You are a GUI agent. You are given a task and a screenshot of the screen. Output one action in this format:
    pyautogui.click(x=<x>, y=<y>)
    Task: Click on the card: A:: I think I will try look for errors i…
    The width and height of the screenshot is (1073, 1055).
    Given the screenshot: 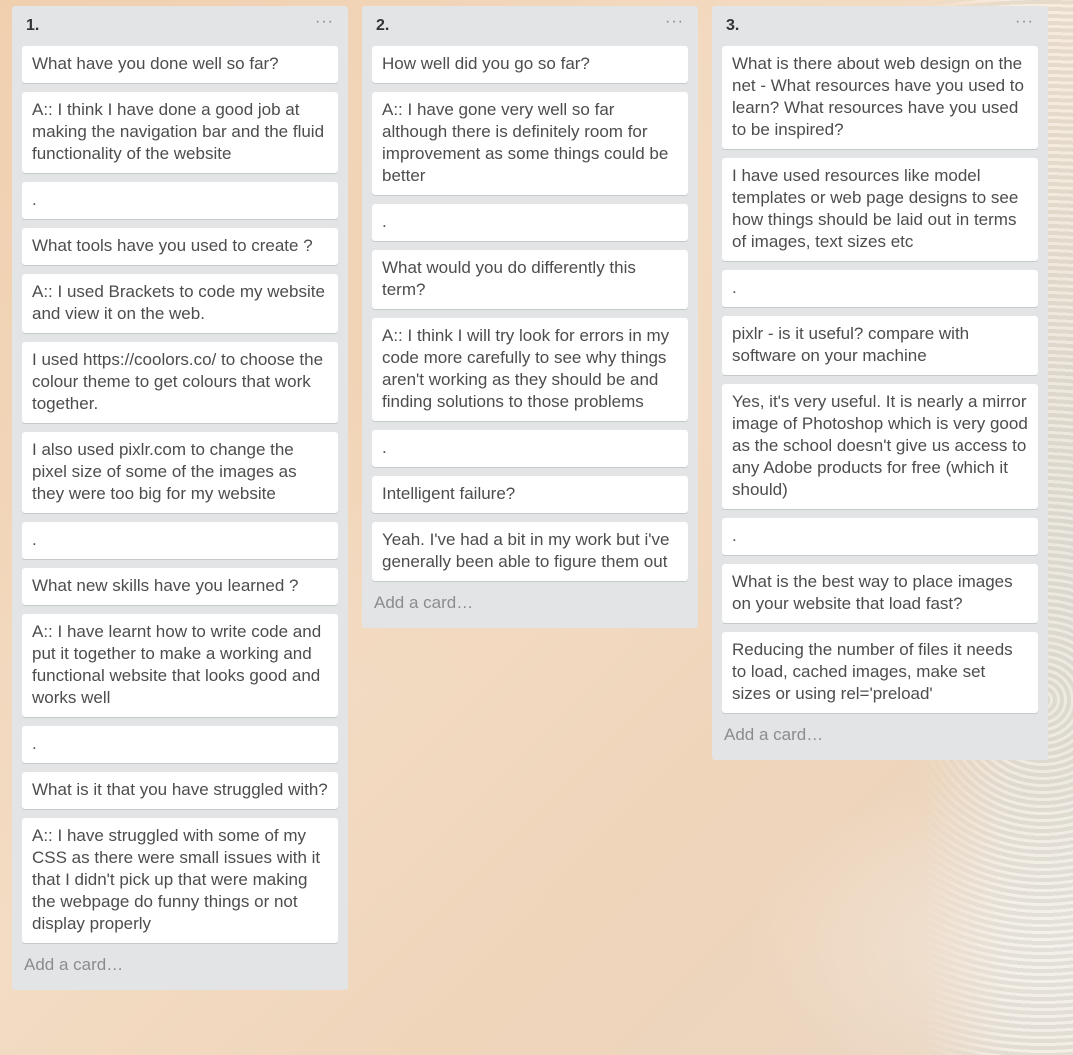 What is the action you would take?
    pyautogui.click(x=530, y=369)
    